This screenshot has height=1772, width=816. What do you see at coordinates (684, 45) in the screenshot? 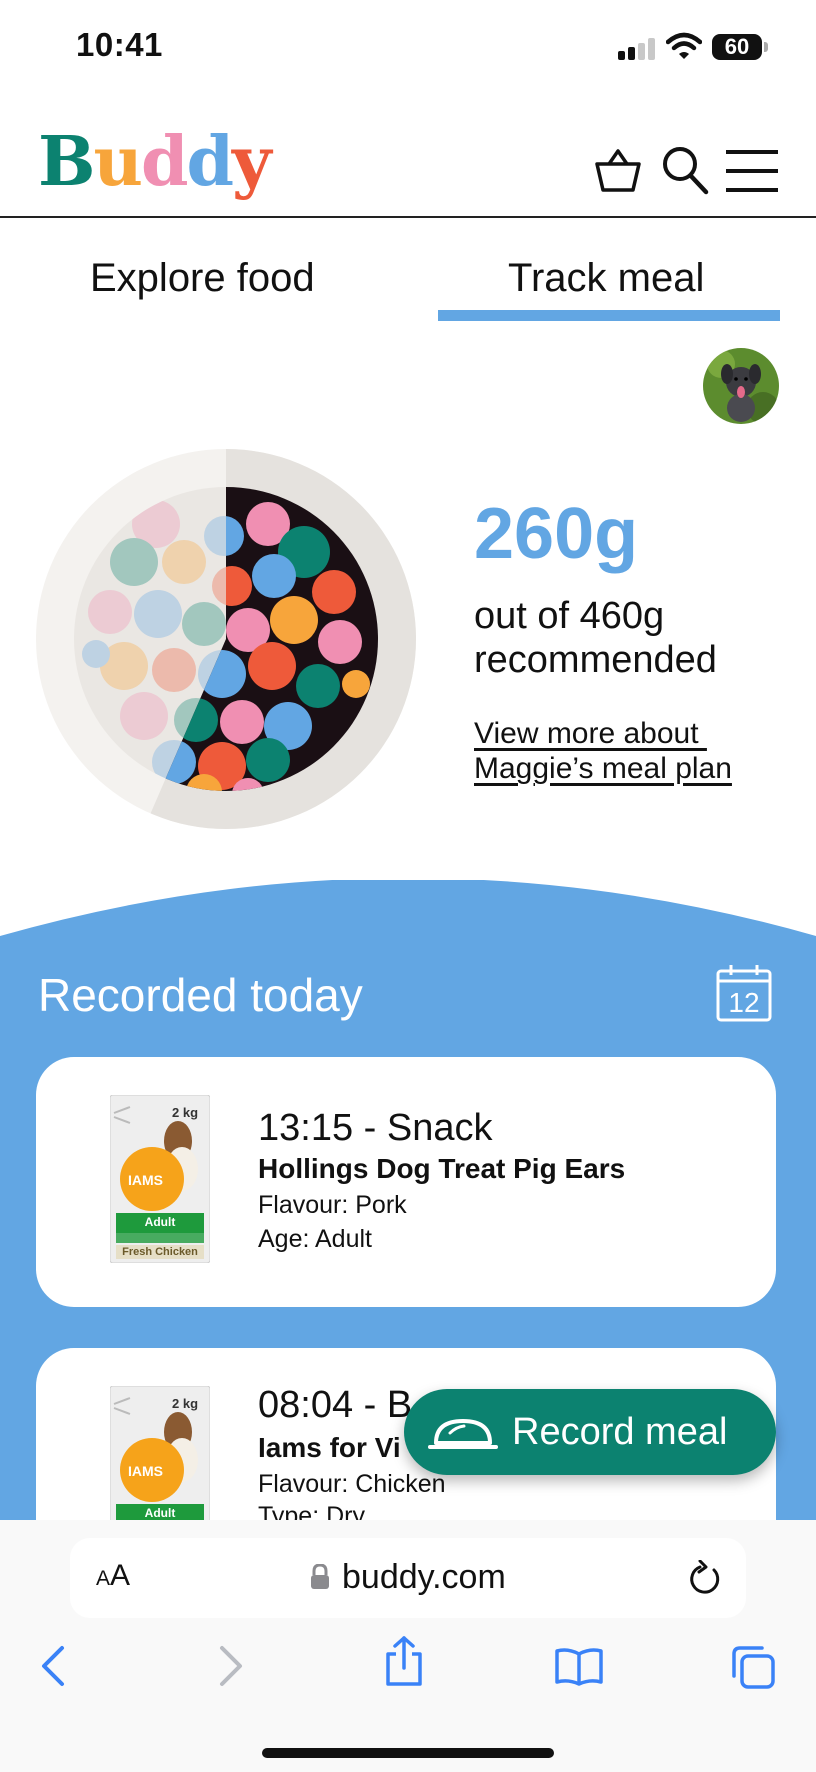
I see `wifi-icon` at bounding box center [684, 45].